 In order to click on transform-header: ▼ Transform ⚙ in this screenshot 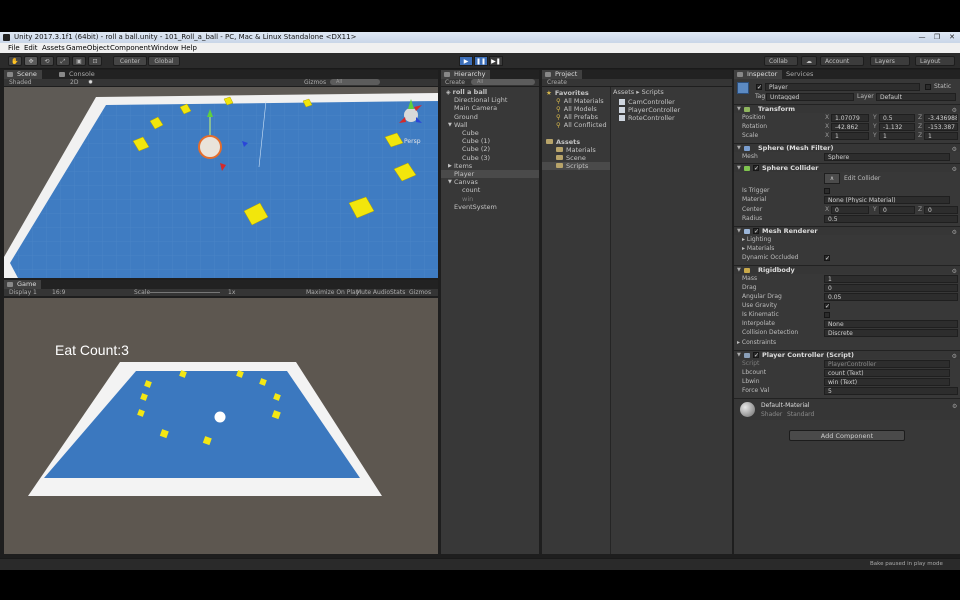, I will do `click(847, 109)`.